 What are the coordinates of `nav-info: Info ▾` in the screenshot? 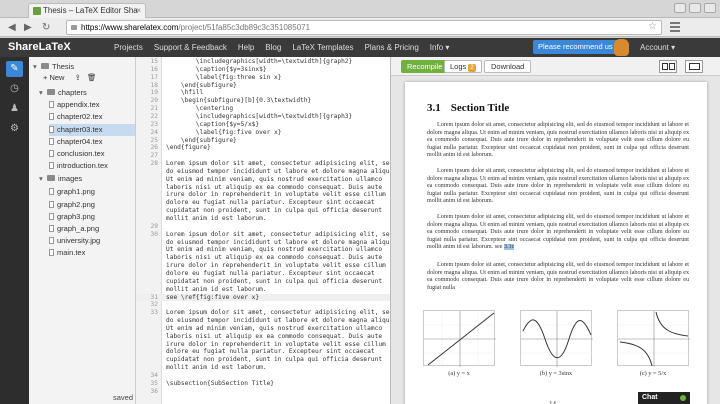 It's located at (440, 47).